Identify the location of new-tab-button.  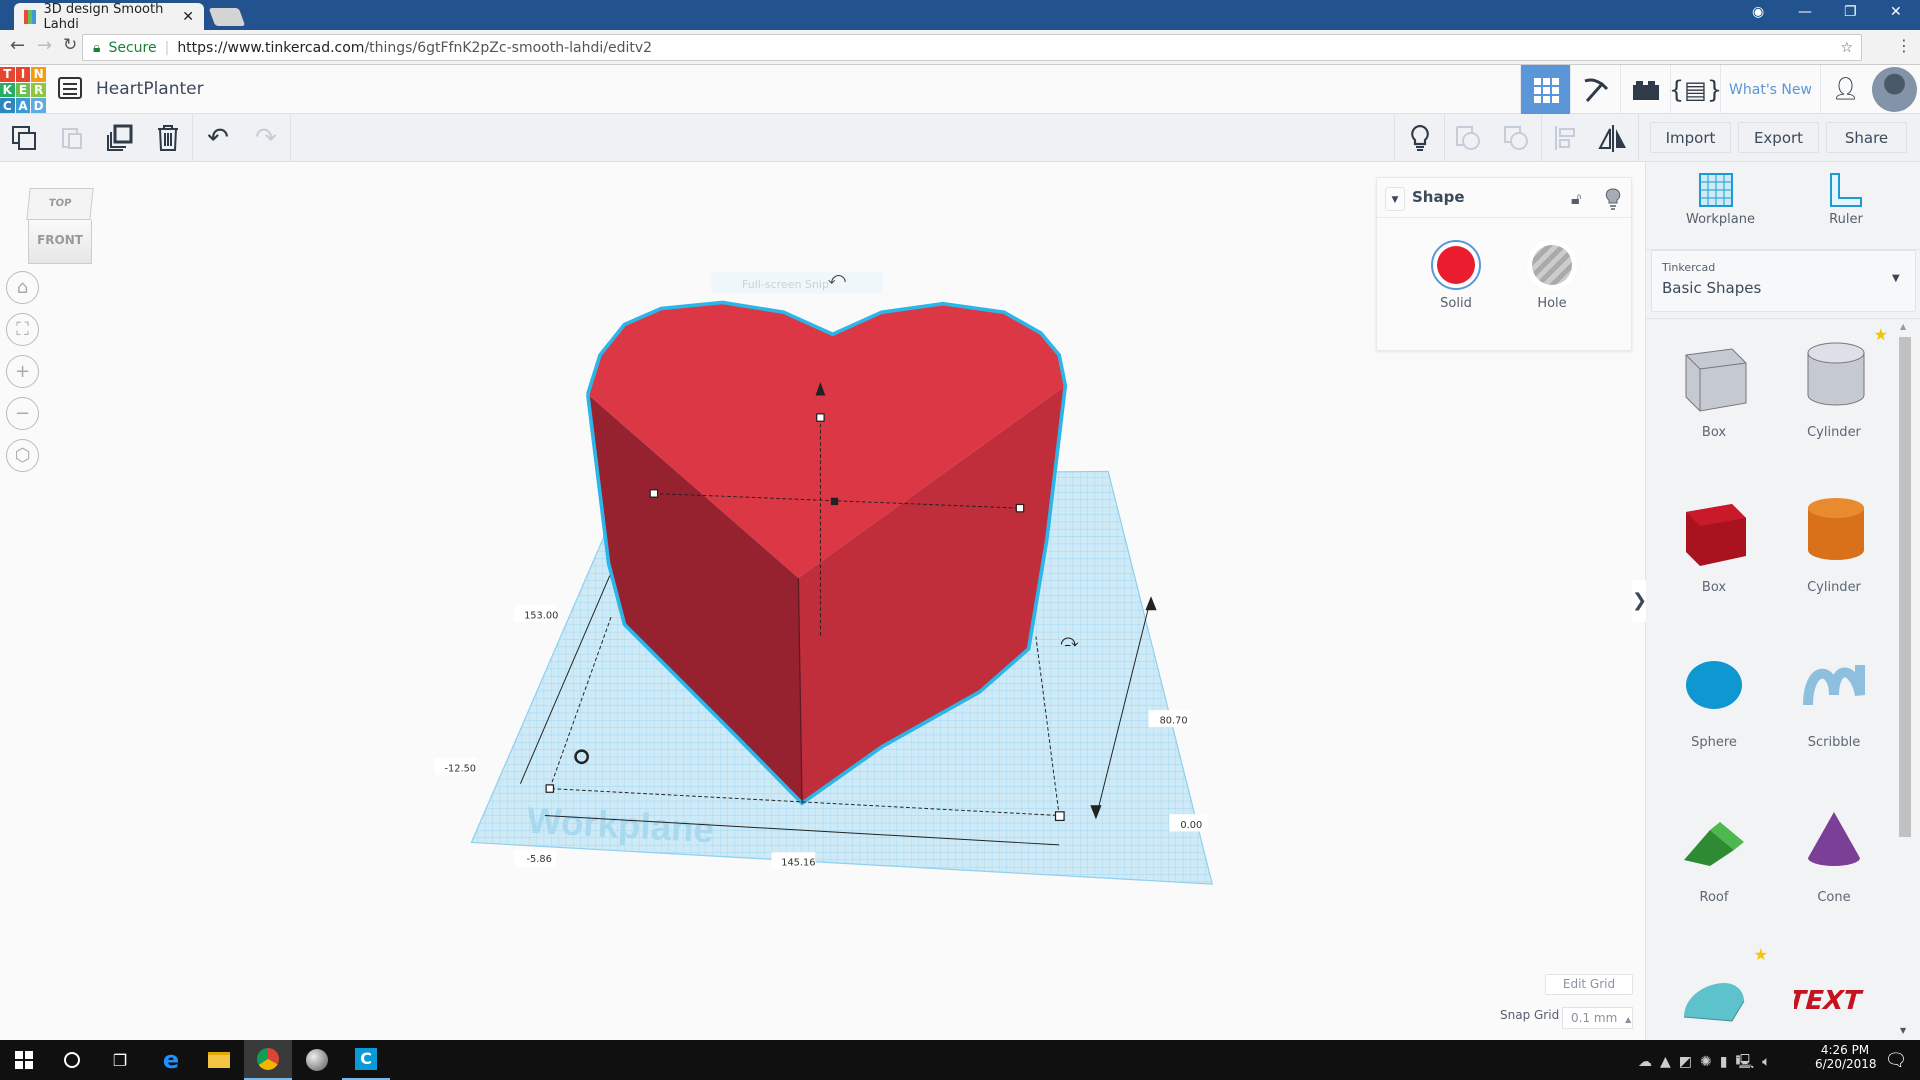
(227, 17).